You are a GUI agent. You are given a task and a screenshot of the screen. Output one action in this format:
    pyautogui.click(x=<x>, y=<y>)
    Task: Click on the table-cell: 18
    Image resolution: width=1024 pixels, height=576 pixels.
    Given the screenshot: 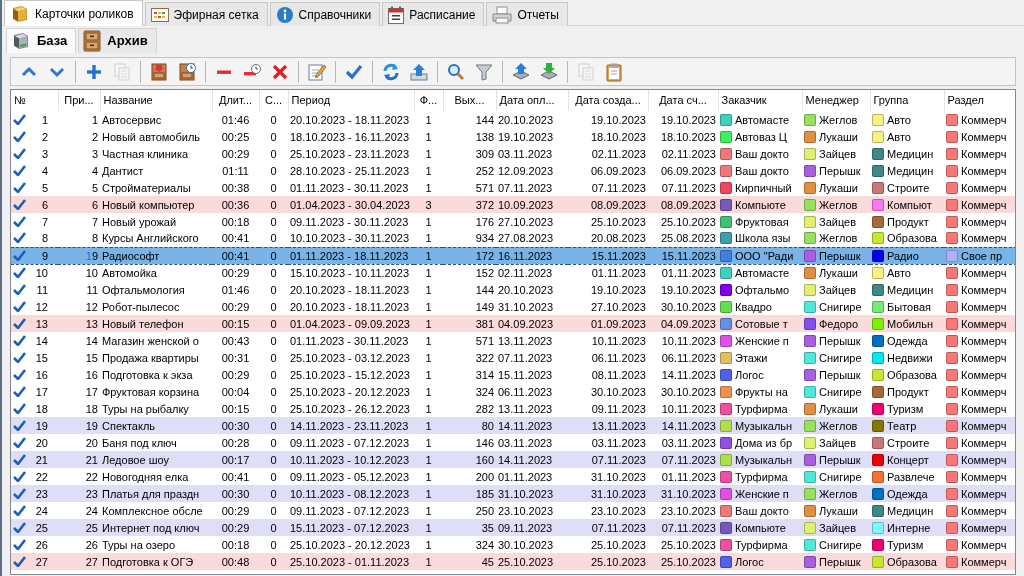 What is the action you would take?
    pyautogui.click(x=79, y=408)
    